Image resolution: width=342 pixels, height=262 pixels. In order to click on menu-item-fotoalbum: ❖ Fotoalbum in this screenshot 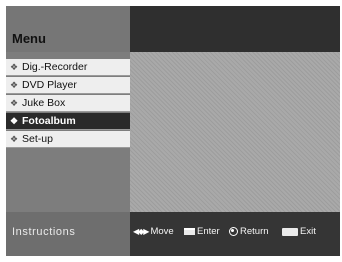, I will do `click(68, 121)`.